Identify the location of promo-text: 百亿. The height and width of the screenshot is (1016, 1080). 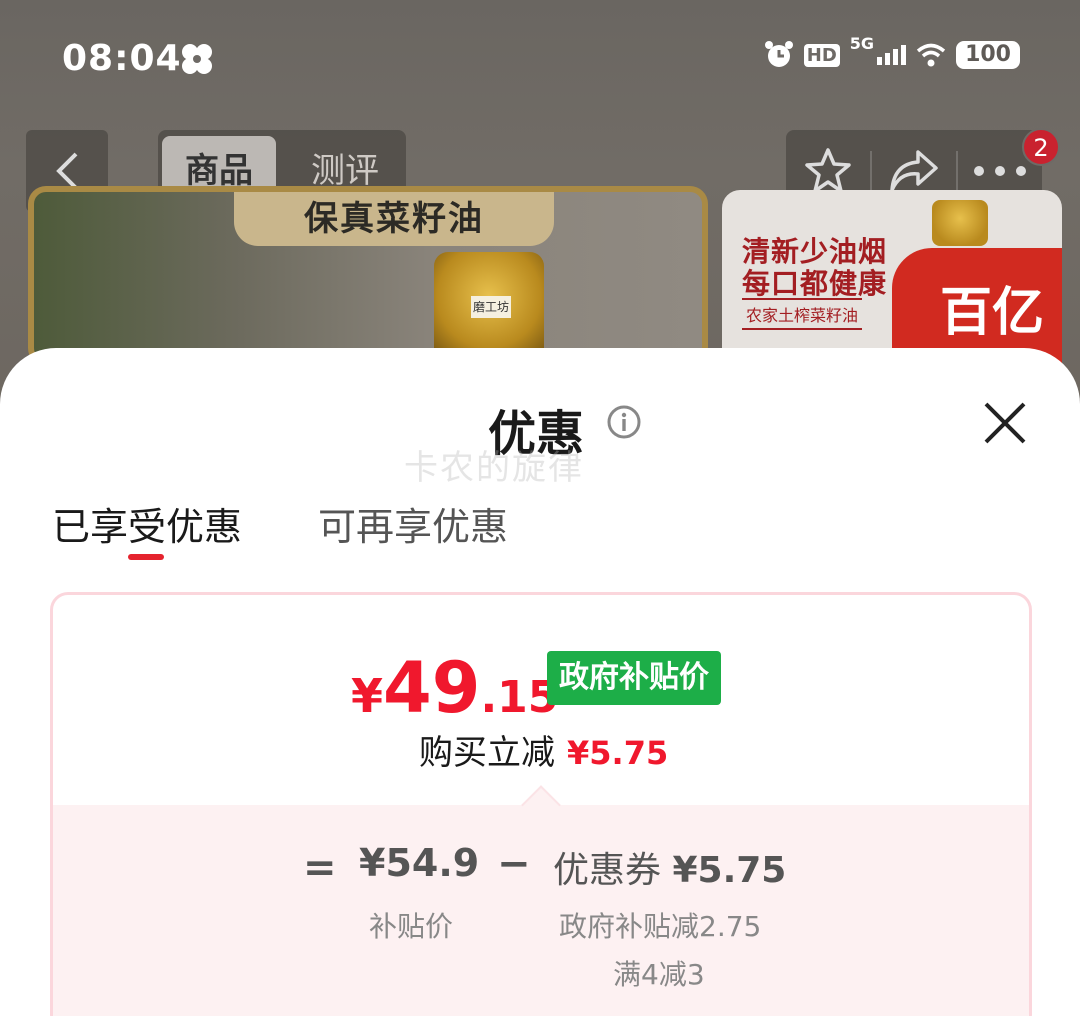
(992, 313).